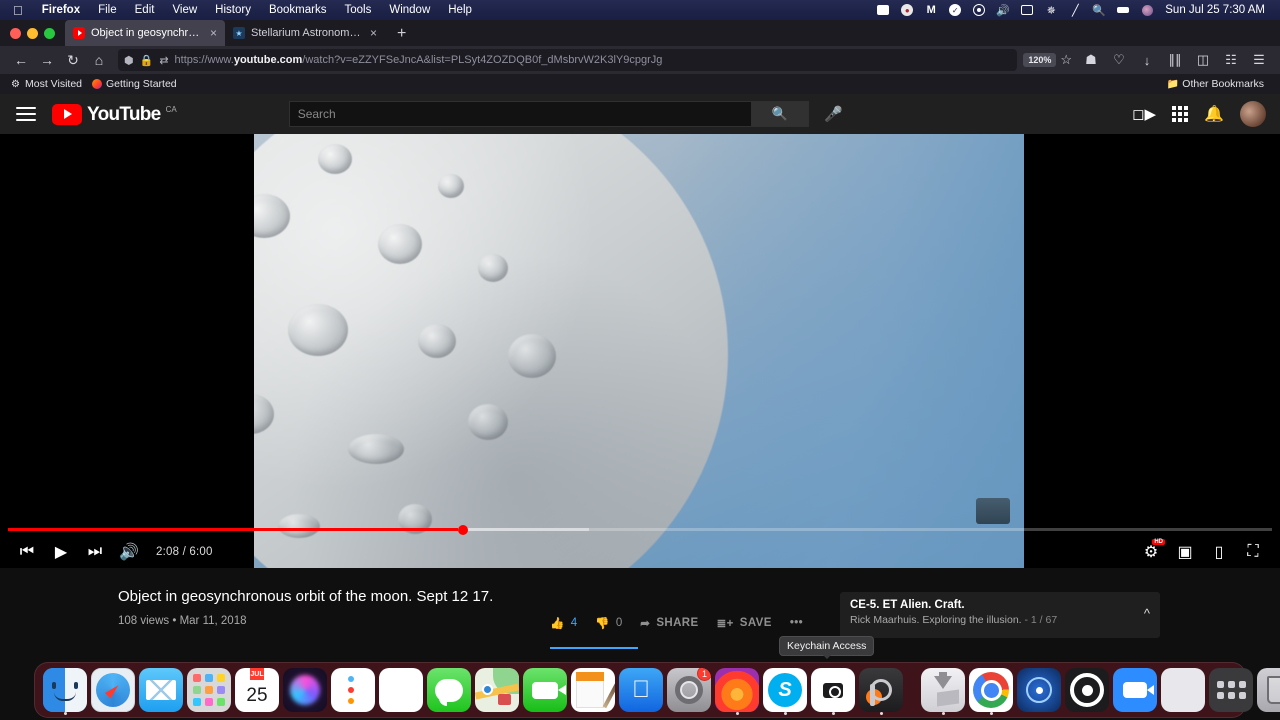 The image size is (1280, 720). Describe the element at coordinates (1175, 60) in the screenshot. I see `library-icon: ∥∥` at that location.